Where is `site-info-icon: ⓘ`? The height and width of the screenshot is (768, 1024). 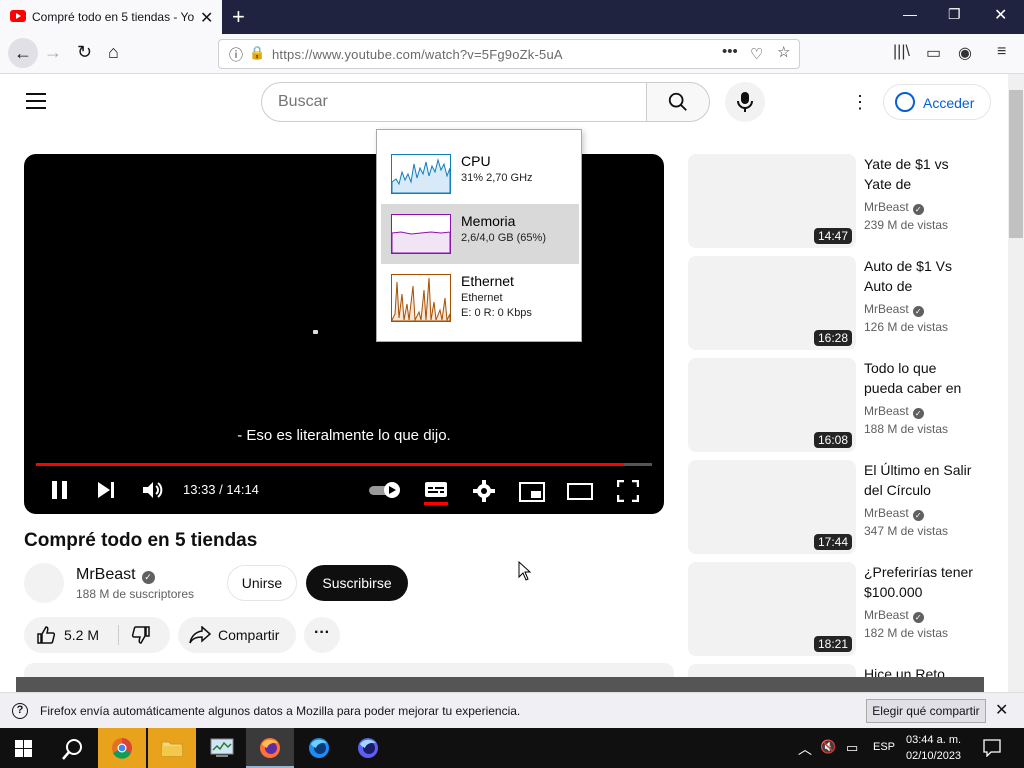
site-info-icon: ⓘ is located at coordinates (236, 55).